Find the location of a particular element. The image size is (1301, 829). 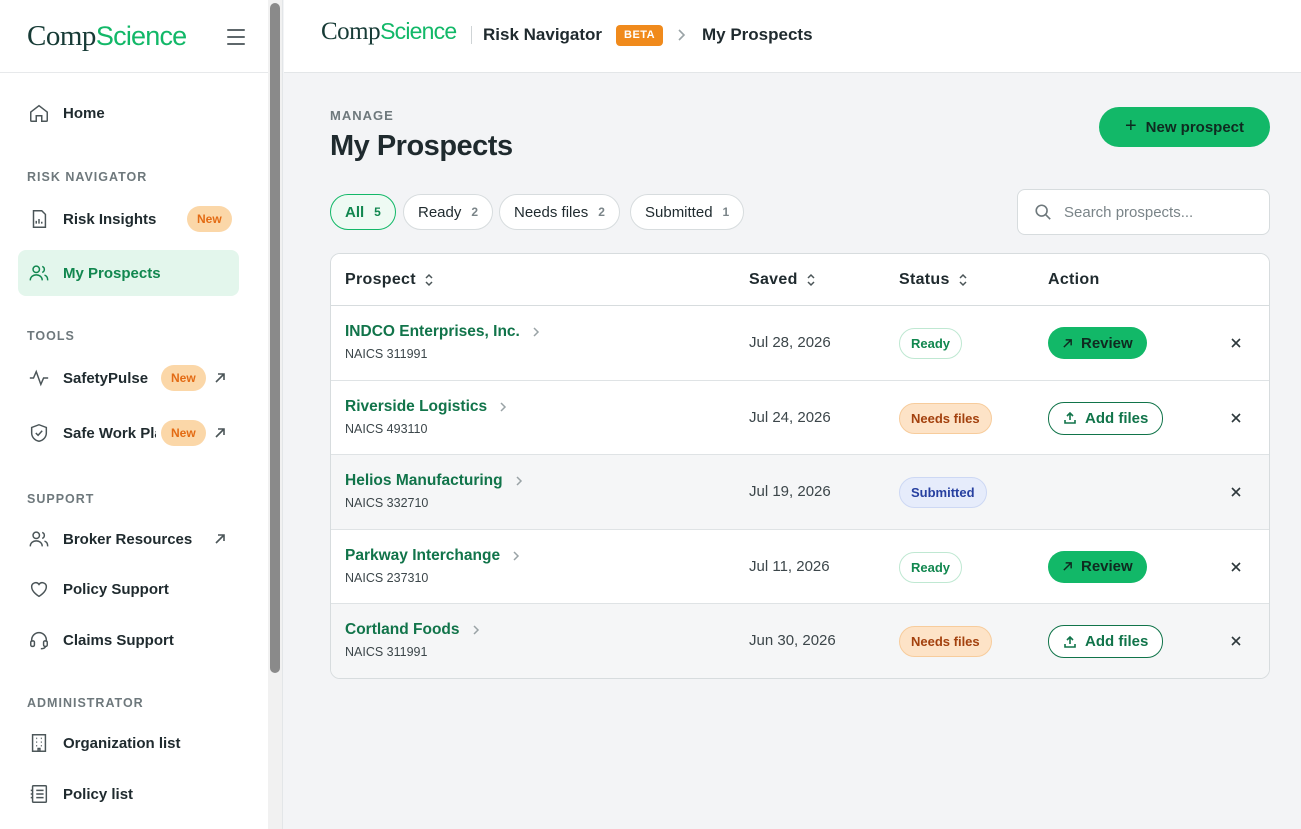

sidebar-item-policy-support: Policy Support is located at coordinates (128, 589).